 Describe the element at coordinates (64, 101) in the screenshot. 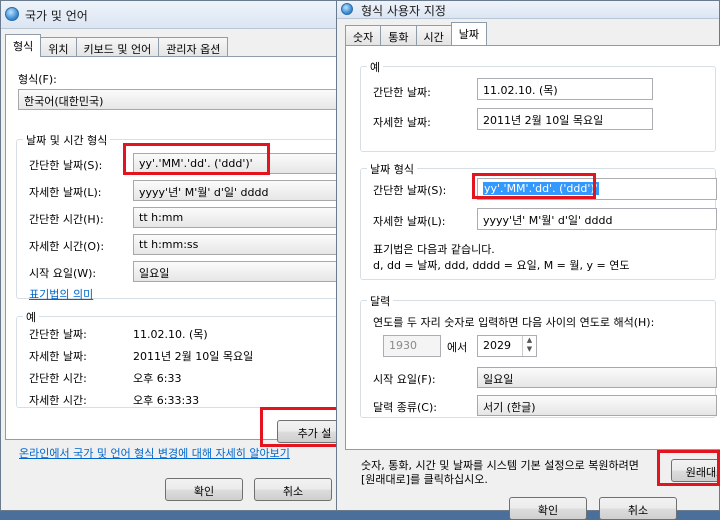

I see `format-value: 한국어(대한민국)` at that location.